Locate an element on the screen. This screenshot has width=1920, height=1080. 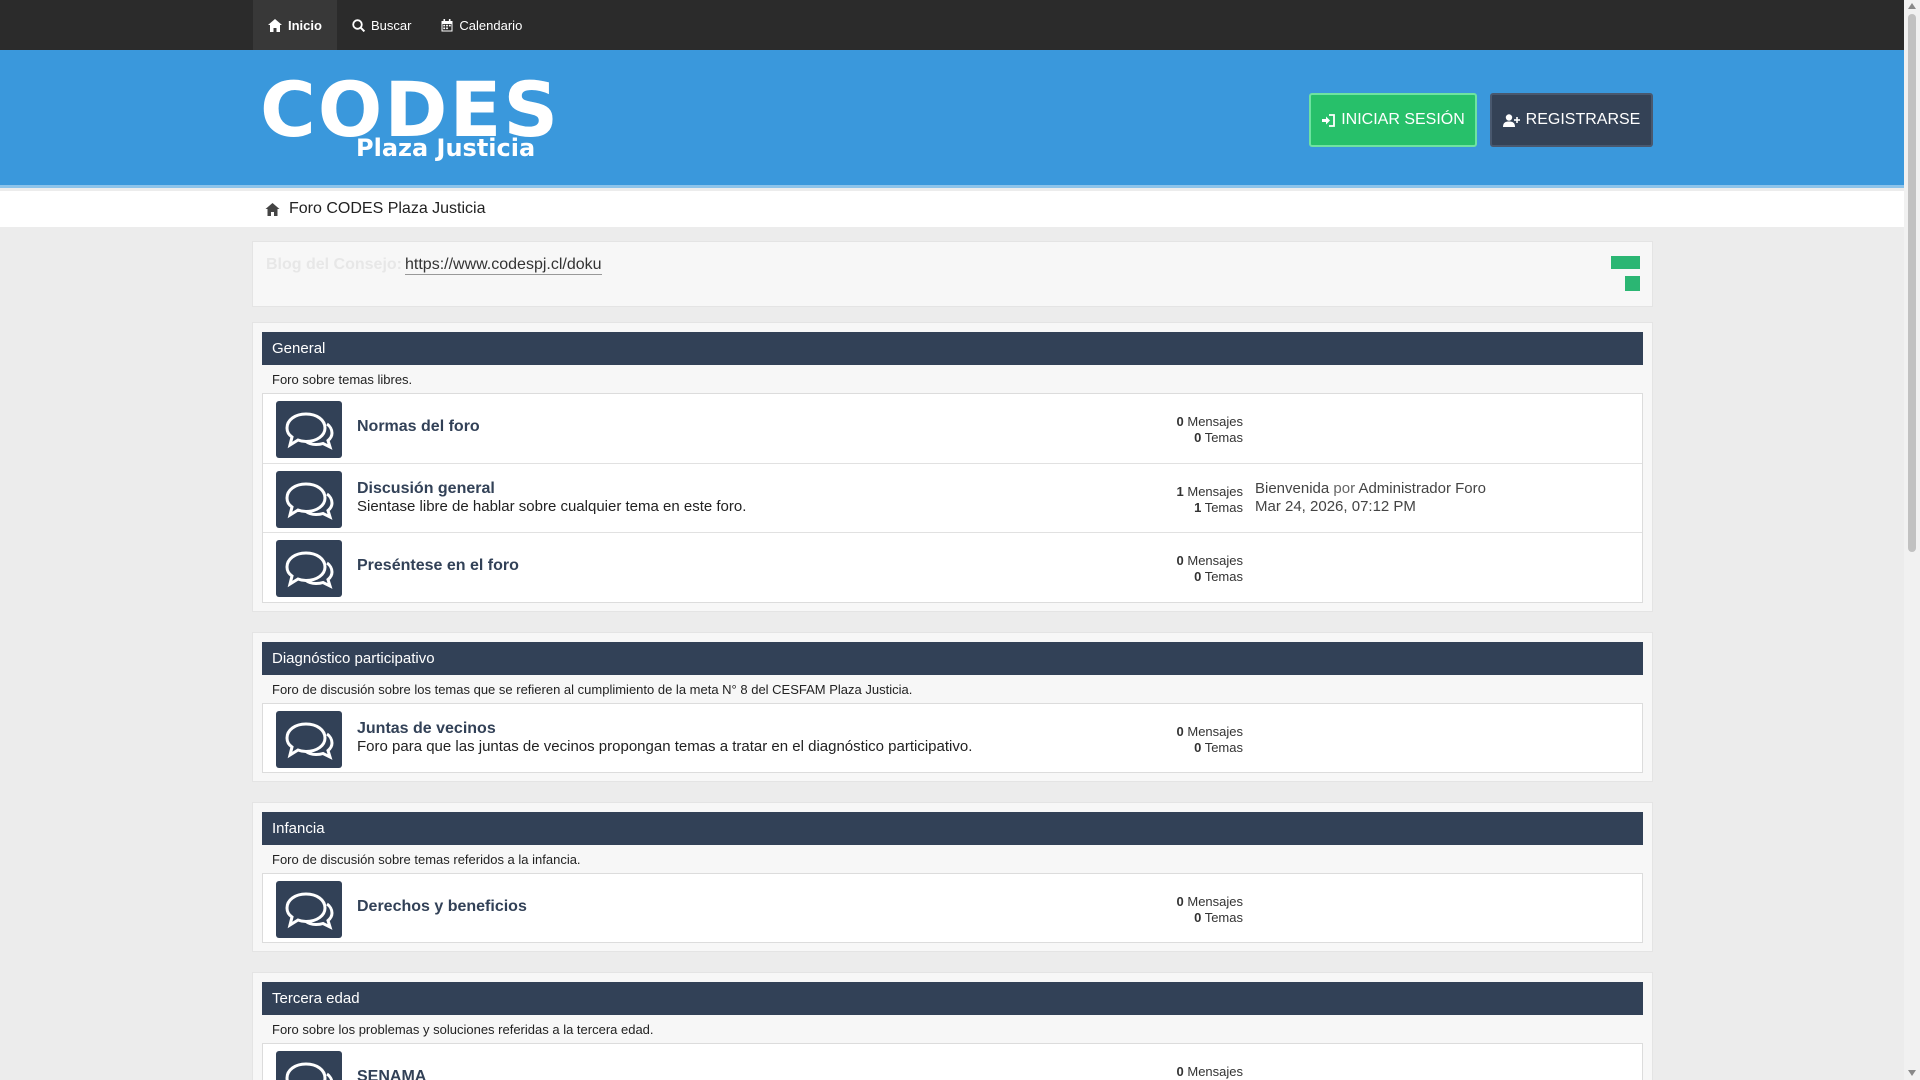
user-plus-icon is located at coordinates (1511, 120).